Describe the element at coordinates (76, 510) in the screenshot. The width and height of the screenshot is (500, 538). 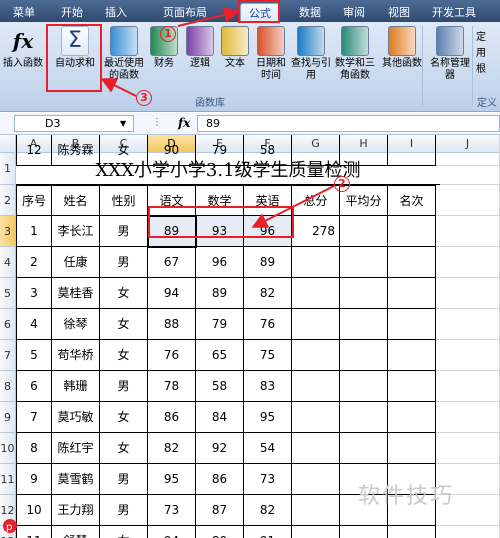
I see `table-cell: 王力翔` at that location.